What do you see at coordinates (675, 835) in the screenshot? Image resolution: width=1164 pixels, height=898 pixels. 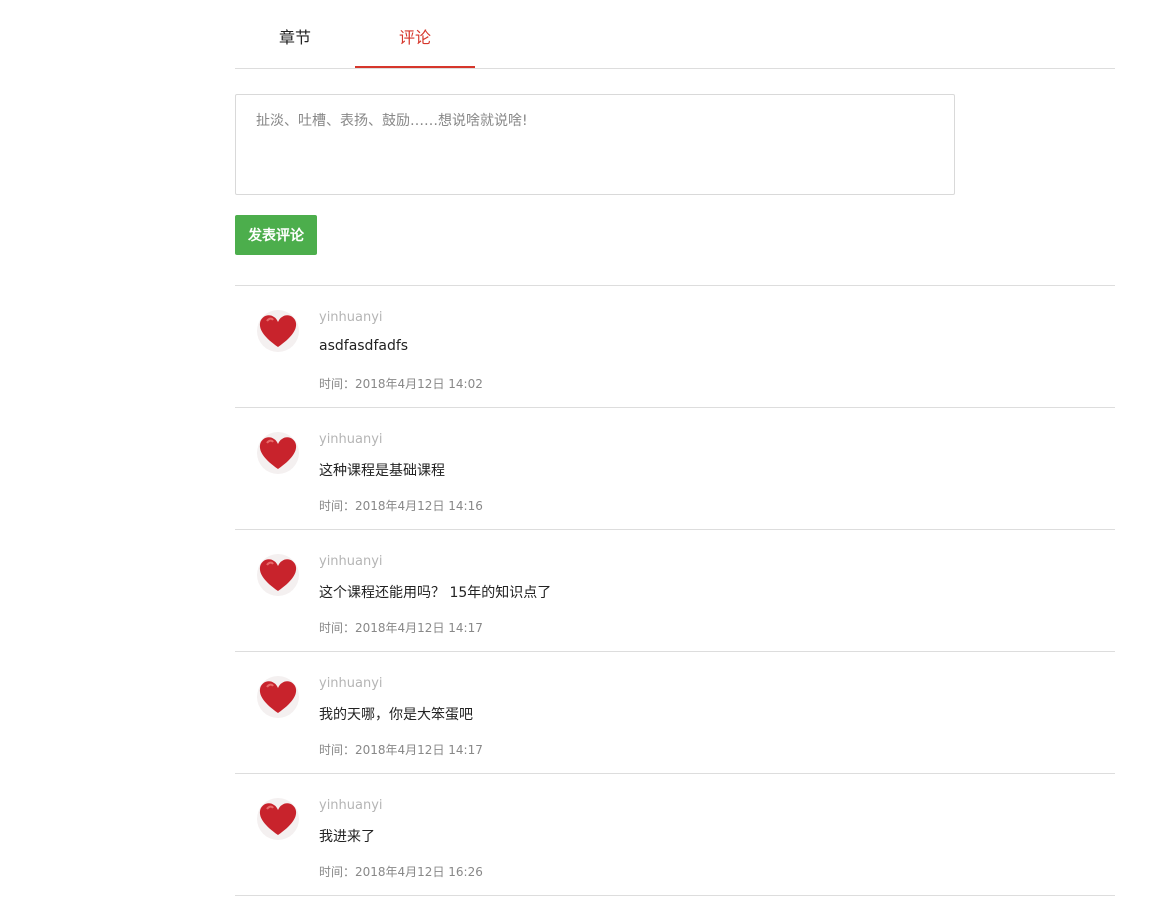 I see `comment-item: yinhuanyi 我进来了 时间：2018年4月12日 16:26` at bounding box center [675, 835].